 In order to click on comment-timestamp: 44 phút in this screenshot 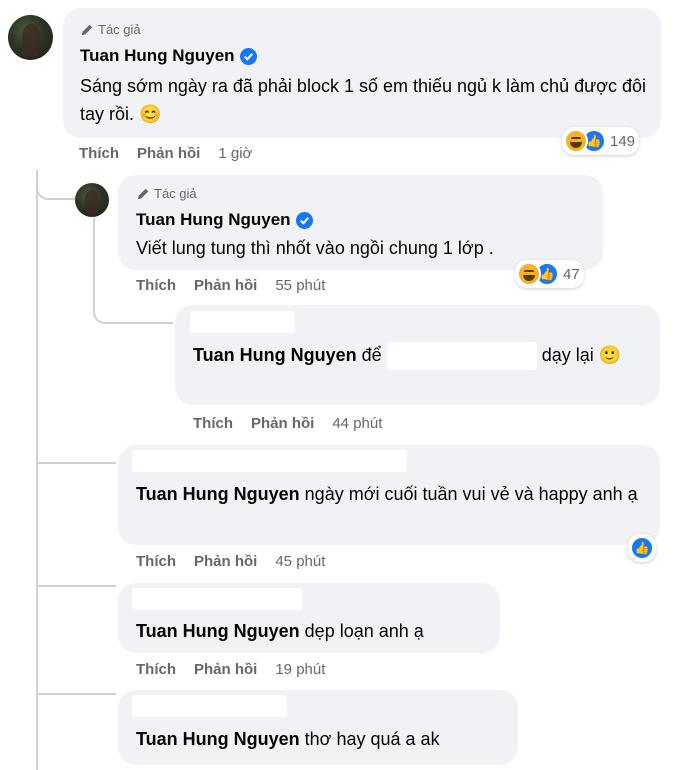, I will do `click(357, 423)`.